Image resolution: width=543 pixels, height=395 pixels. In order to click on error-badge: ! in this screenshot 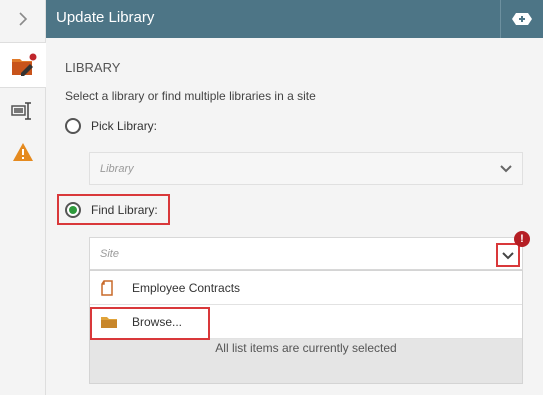, I will do `click(522, 239)`.